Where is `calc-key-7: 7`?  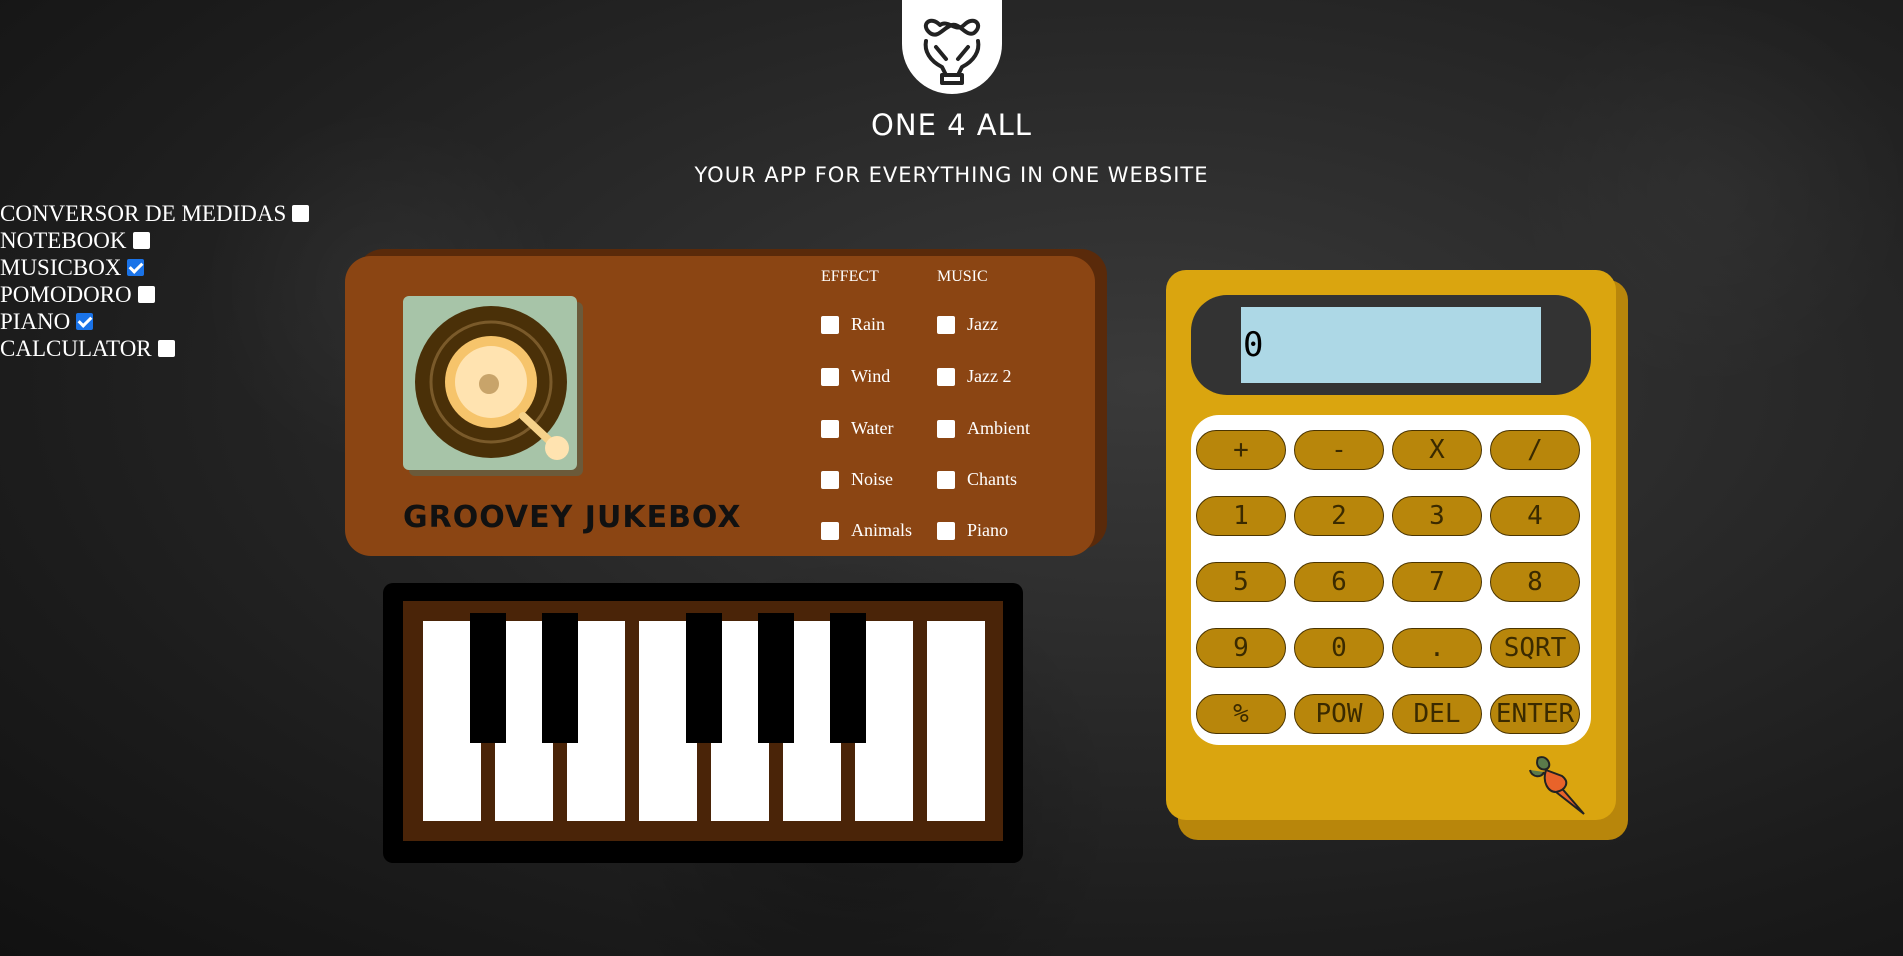
calc-key-7: 7 is located at coordinates (1437, 582).